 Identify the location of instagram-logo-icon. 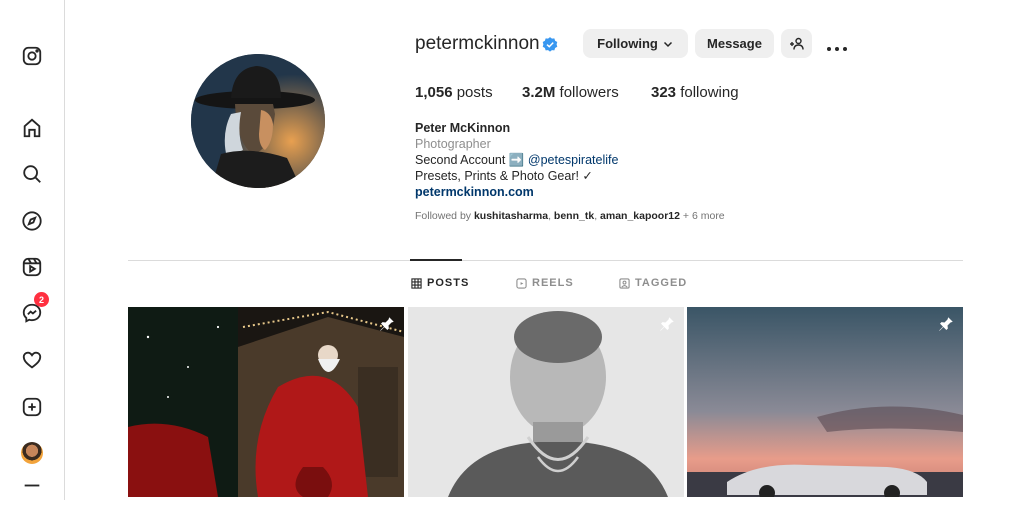
(32, 56).